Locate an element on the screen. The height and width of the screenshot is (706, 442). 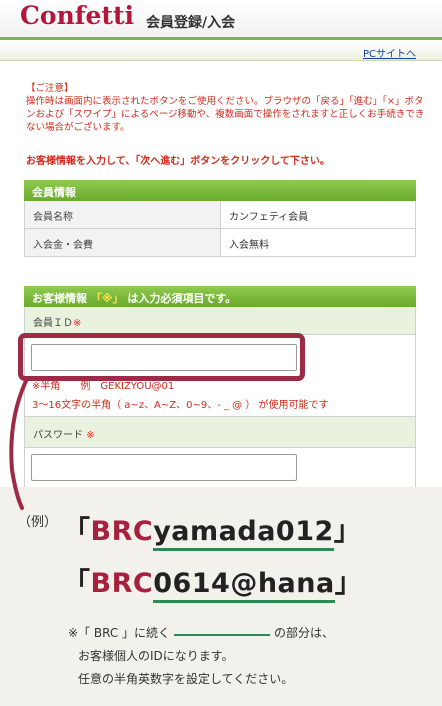
form-instruction: お客様情報を入力して、「次へ進む」ボタンをクリックして下さい。 is located at coordinates (178, 161).